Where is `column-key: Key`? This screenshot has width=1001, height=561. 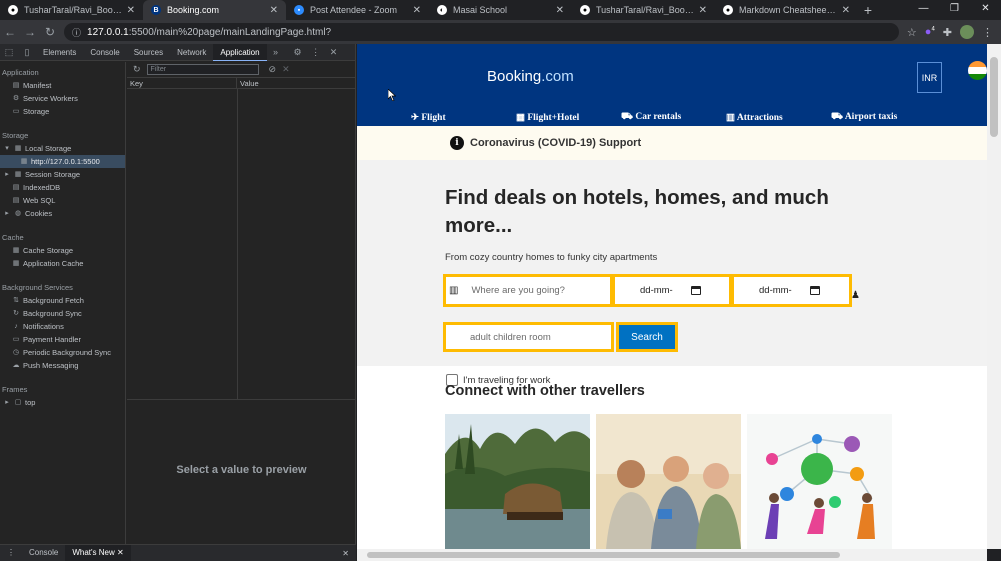 column-key: Key is located at coordinates (182, 83).